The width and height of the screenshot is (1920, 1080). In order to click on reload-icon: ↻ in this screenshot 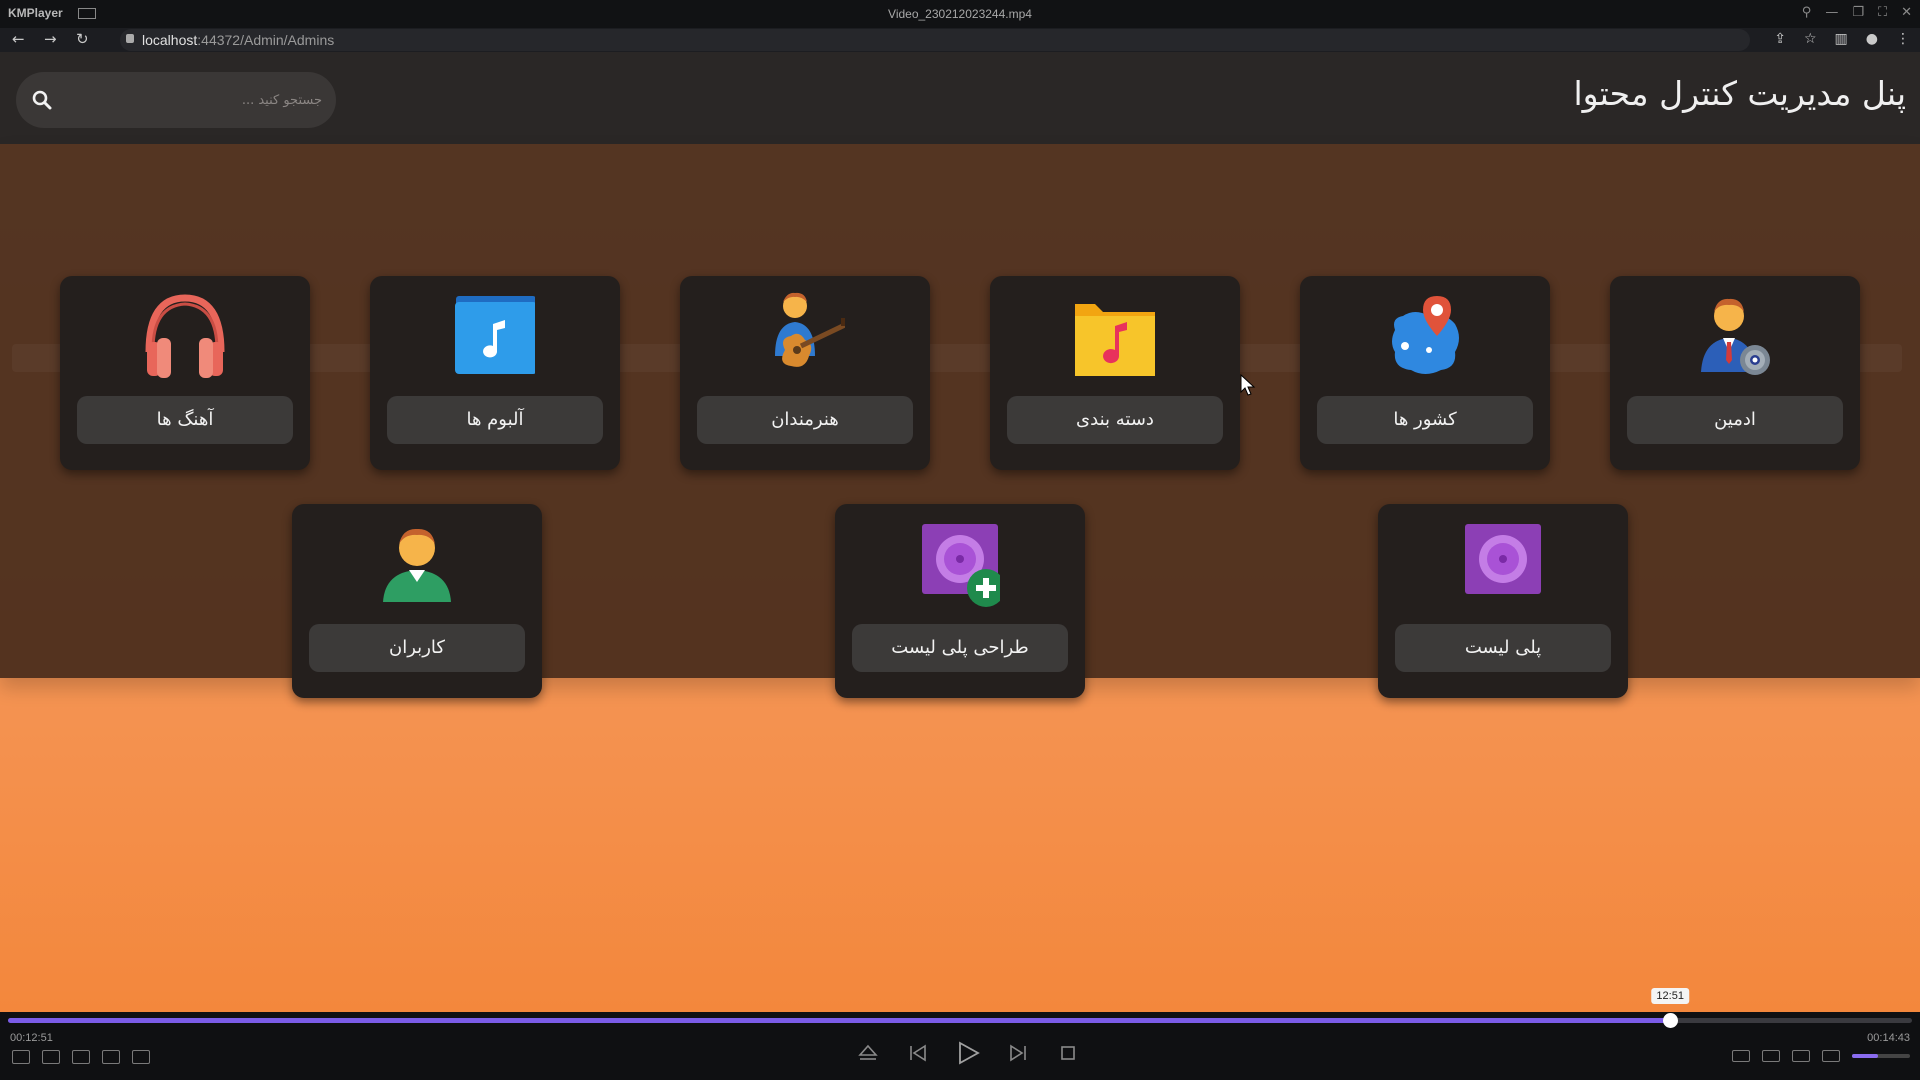, I will do `click(82, 39)`.